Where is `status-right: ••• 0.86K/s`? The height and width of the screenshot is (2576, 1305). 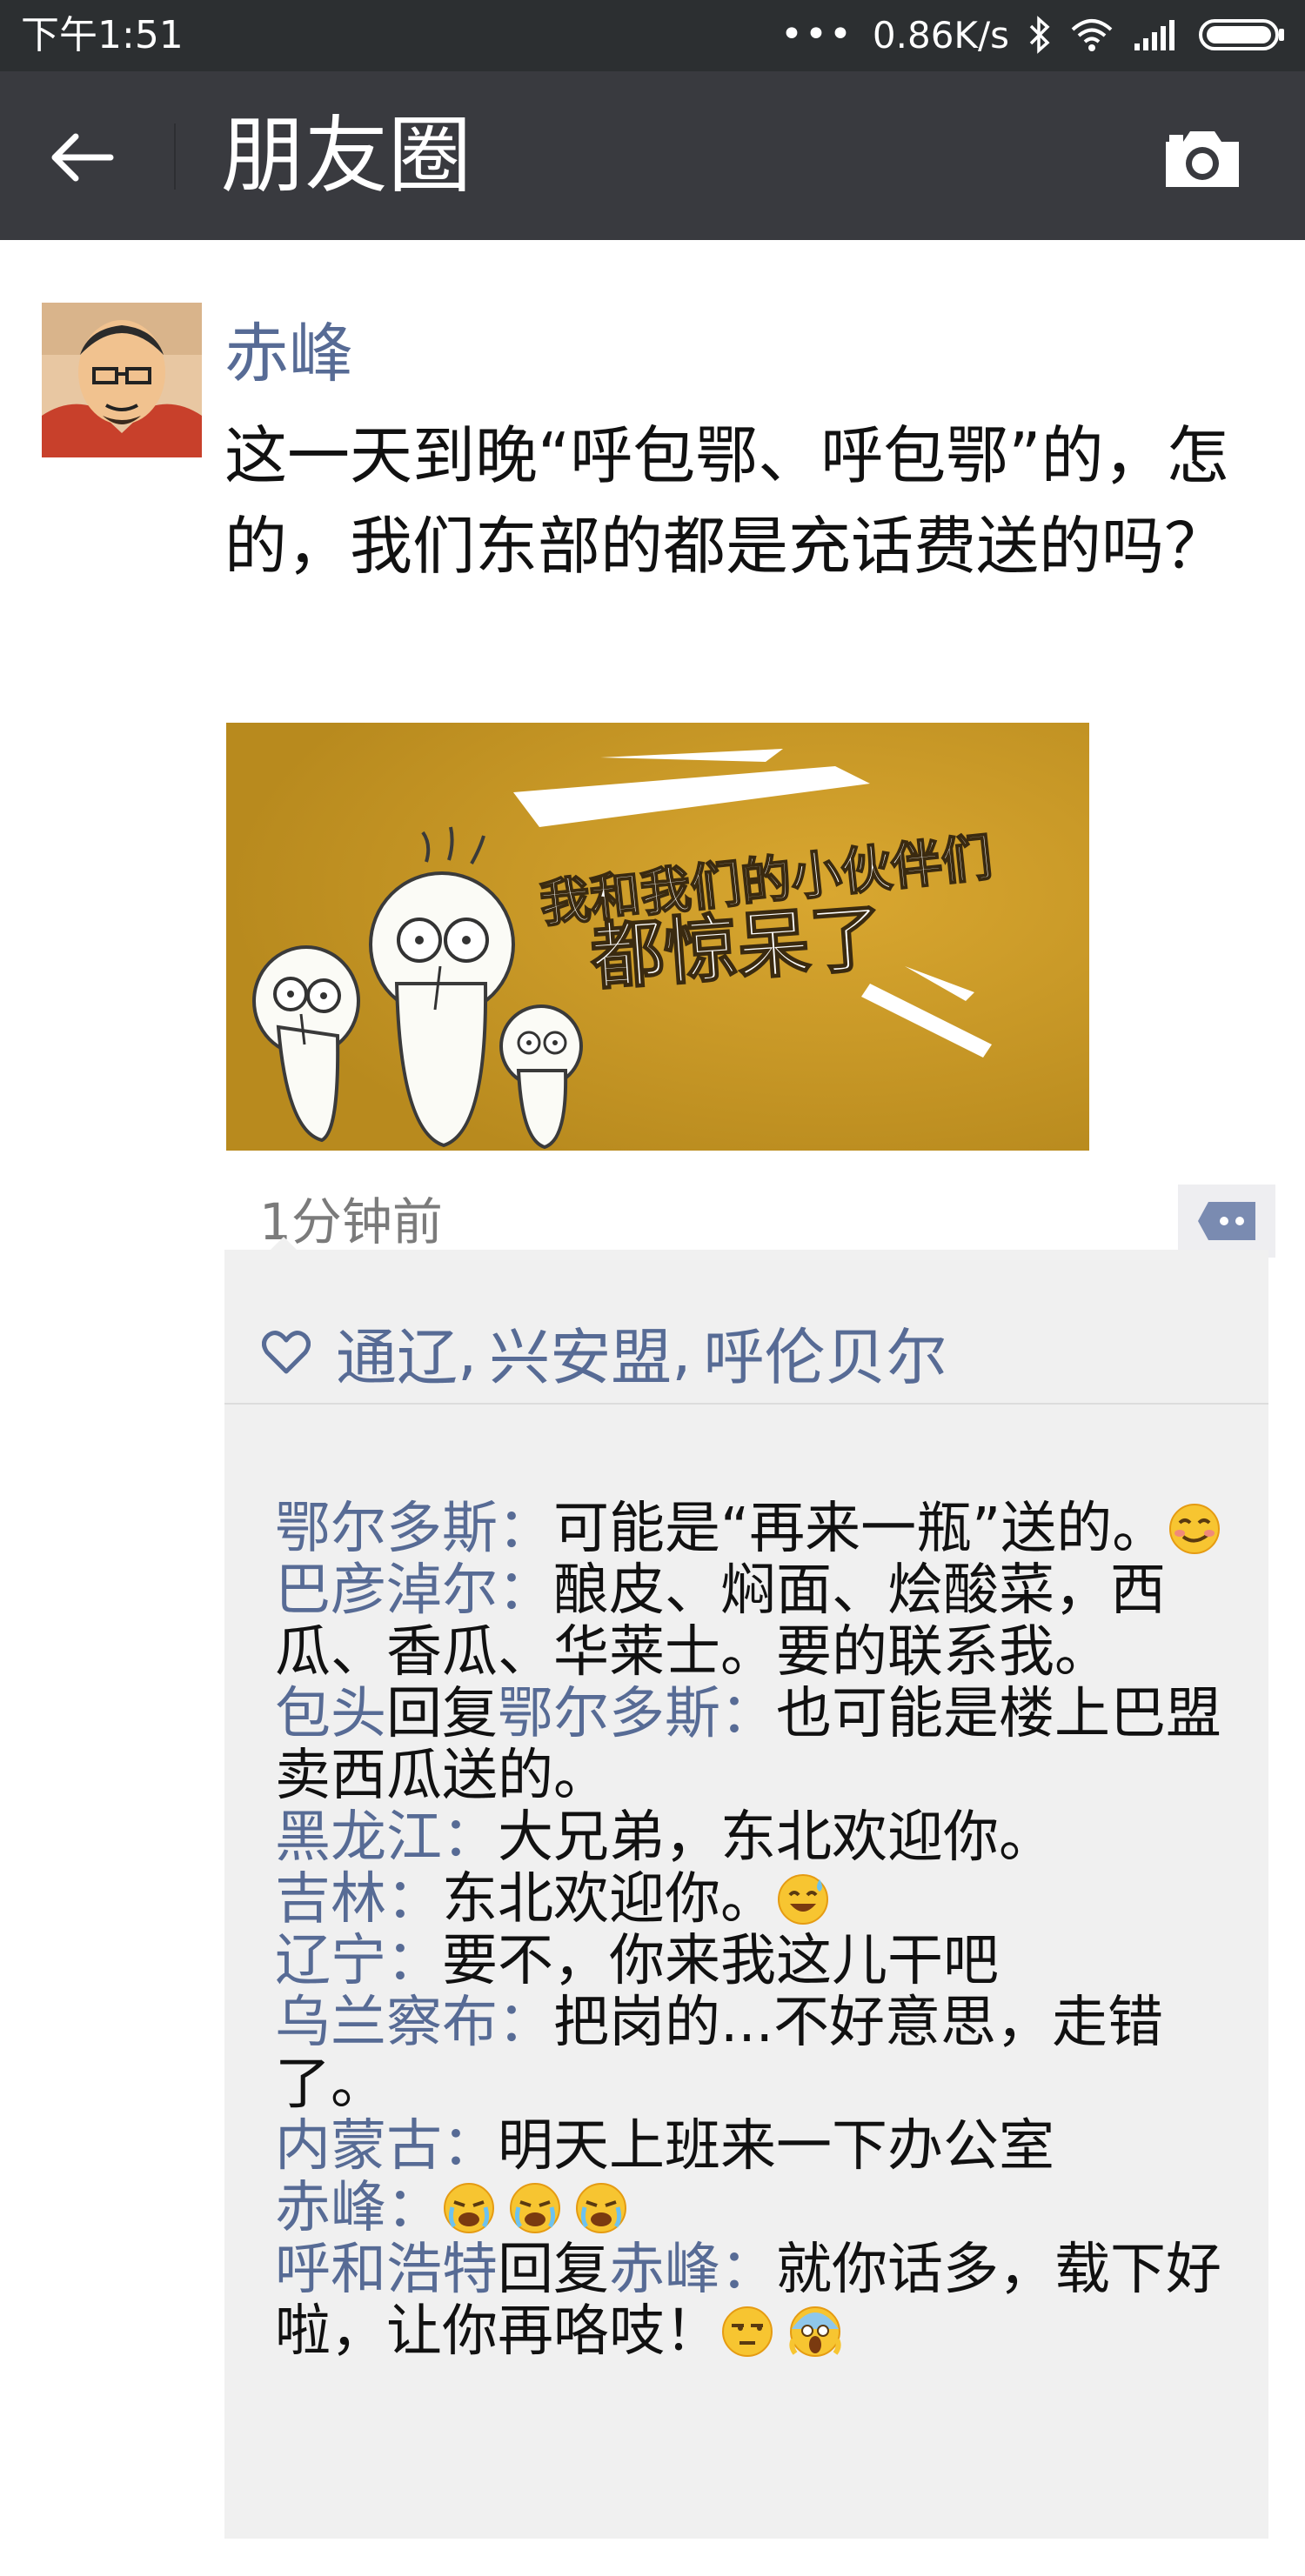 status-right: ••• 0.86K/s is located at coordinates (1033, 34).